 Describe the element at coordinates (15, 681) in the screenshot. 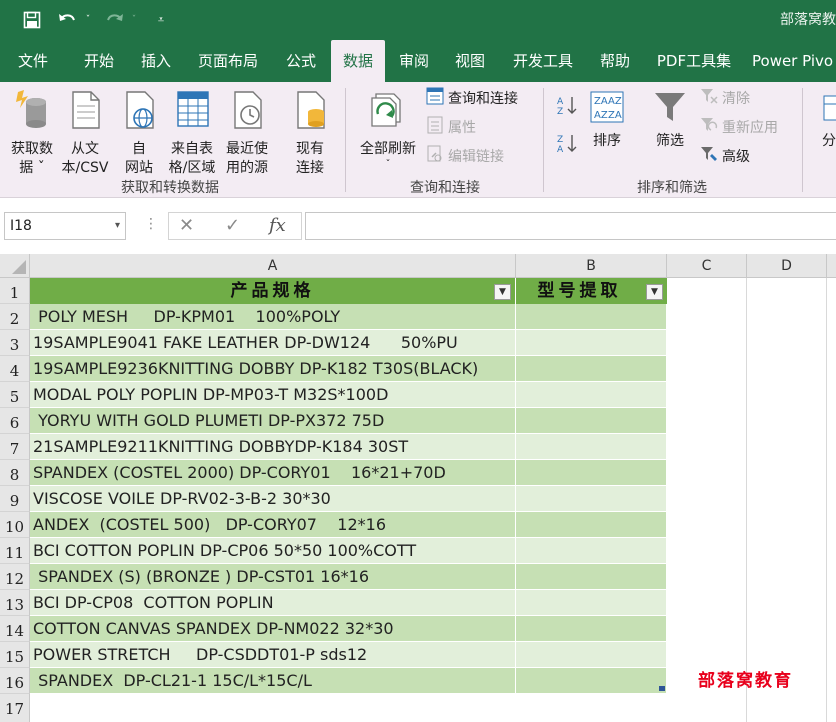

I see `row-header: 16` at that location.